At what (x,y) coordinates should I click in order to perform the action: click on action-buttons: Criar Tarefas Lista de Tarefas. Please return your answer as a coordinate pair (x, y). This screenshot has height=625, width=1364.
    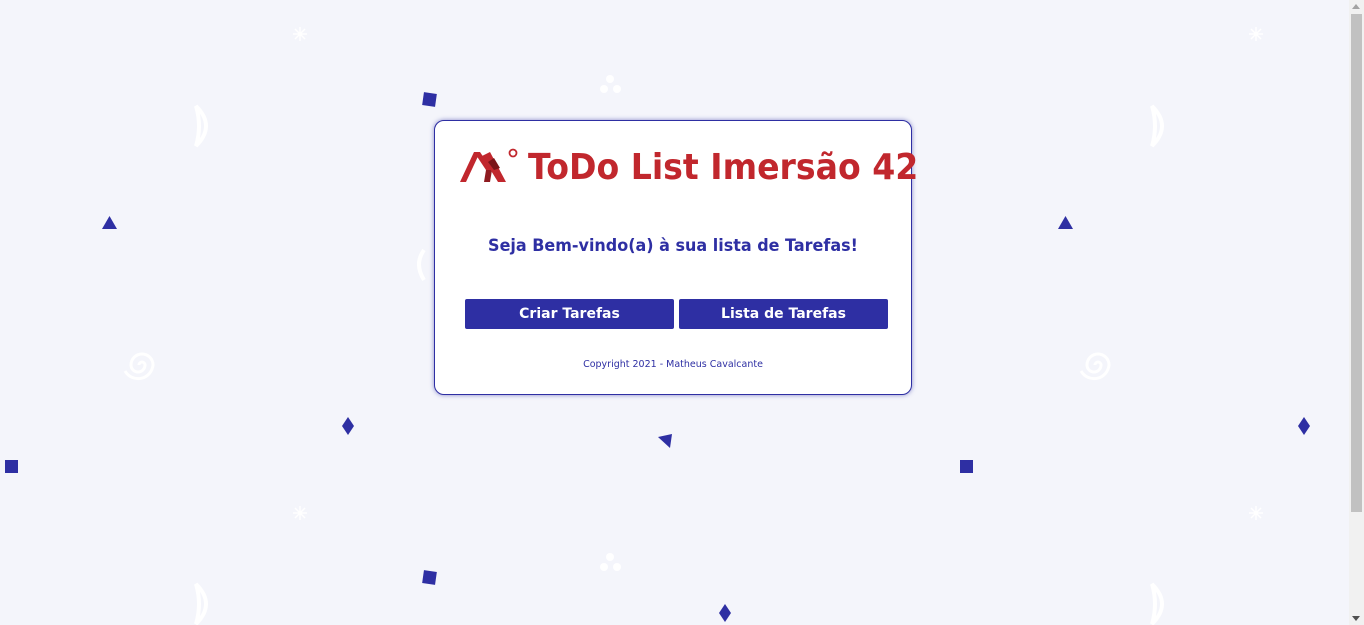
    Looking at the image, I should click on (676, 314).